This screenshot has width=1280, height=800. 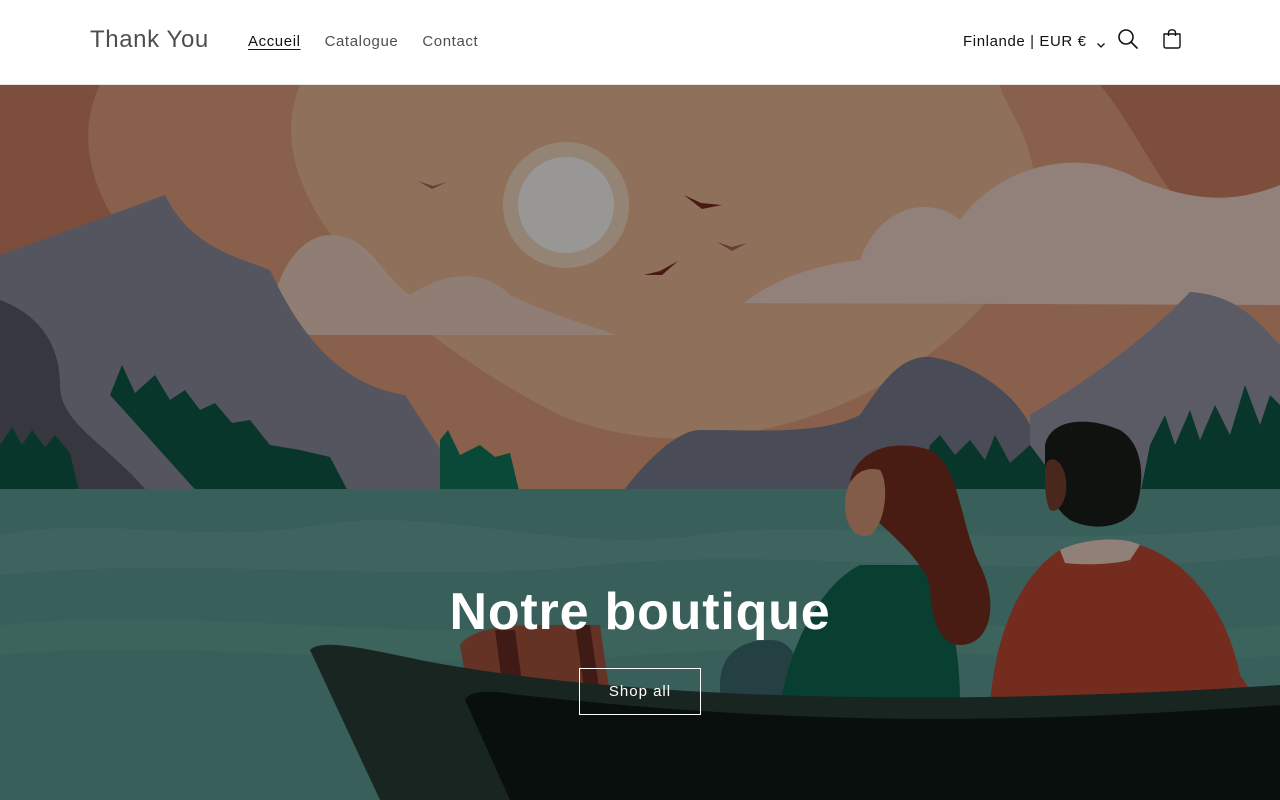 What do you see at coordinates (1101, 42) in the screenshot?
I see `chevron-down-icon` at bounding box center [1101, 42].